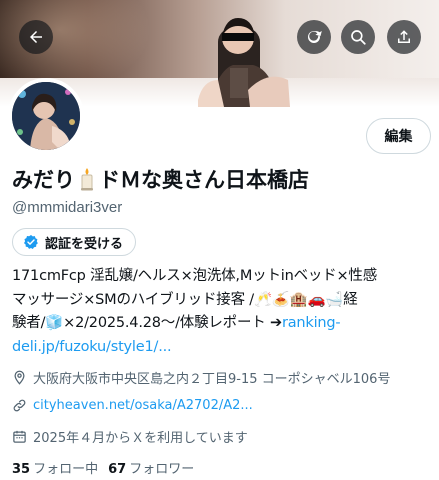 The width and height of the screenshot is (439, 480). I want to click on follow-stats: 35 フォロー中 67 フォロワー, so click(103, 467).